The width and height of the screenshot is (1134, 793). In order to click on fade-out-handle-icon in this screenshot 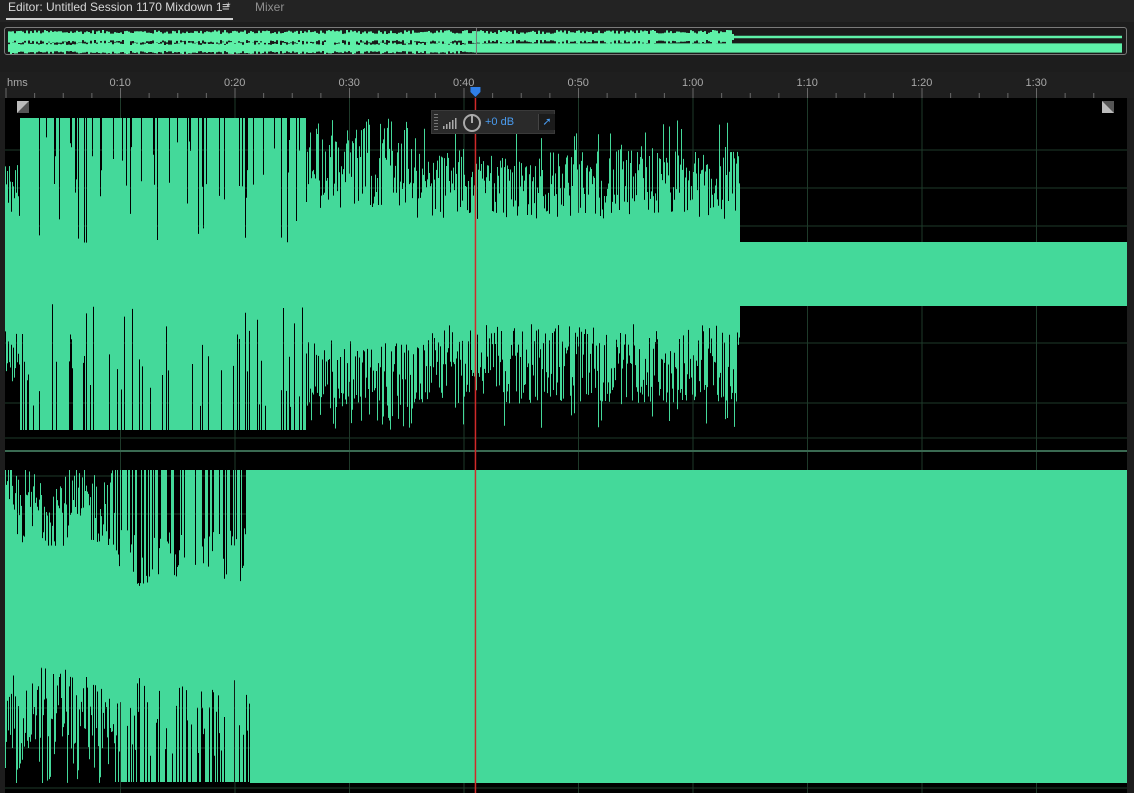, I will do `click(1108, 107)`.